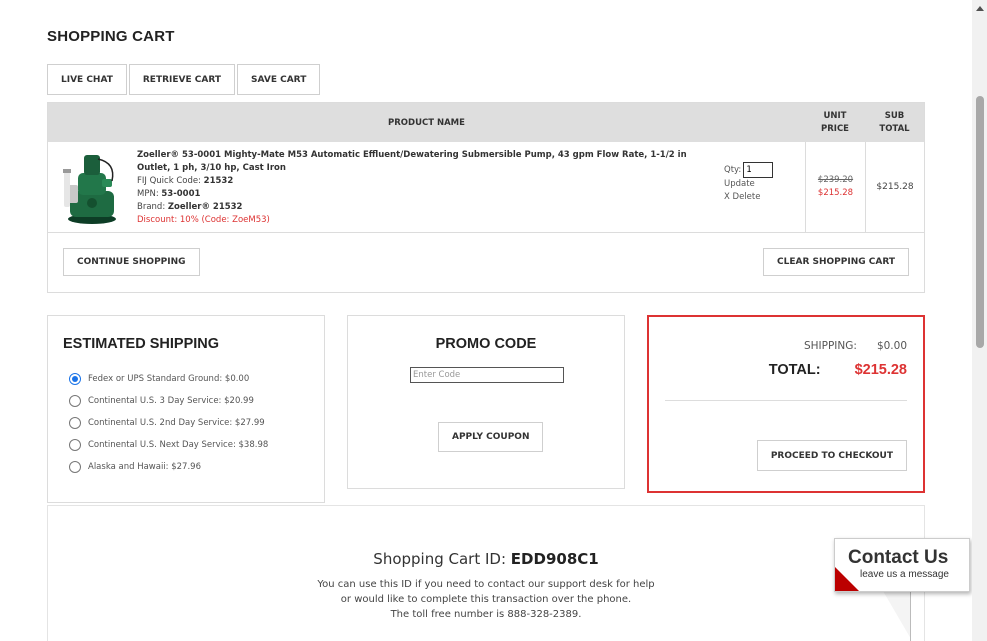  I want to click on scrollbar-thumb, so click(980, 222).